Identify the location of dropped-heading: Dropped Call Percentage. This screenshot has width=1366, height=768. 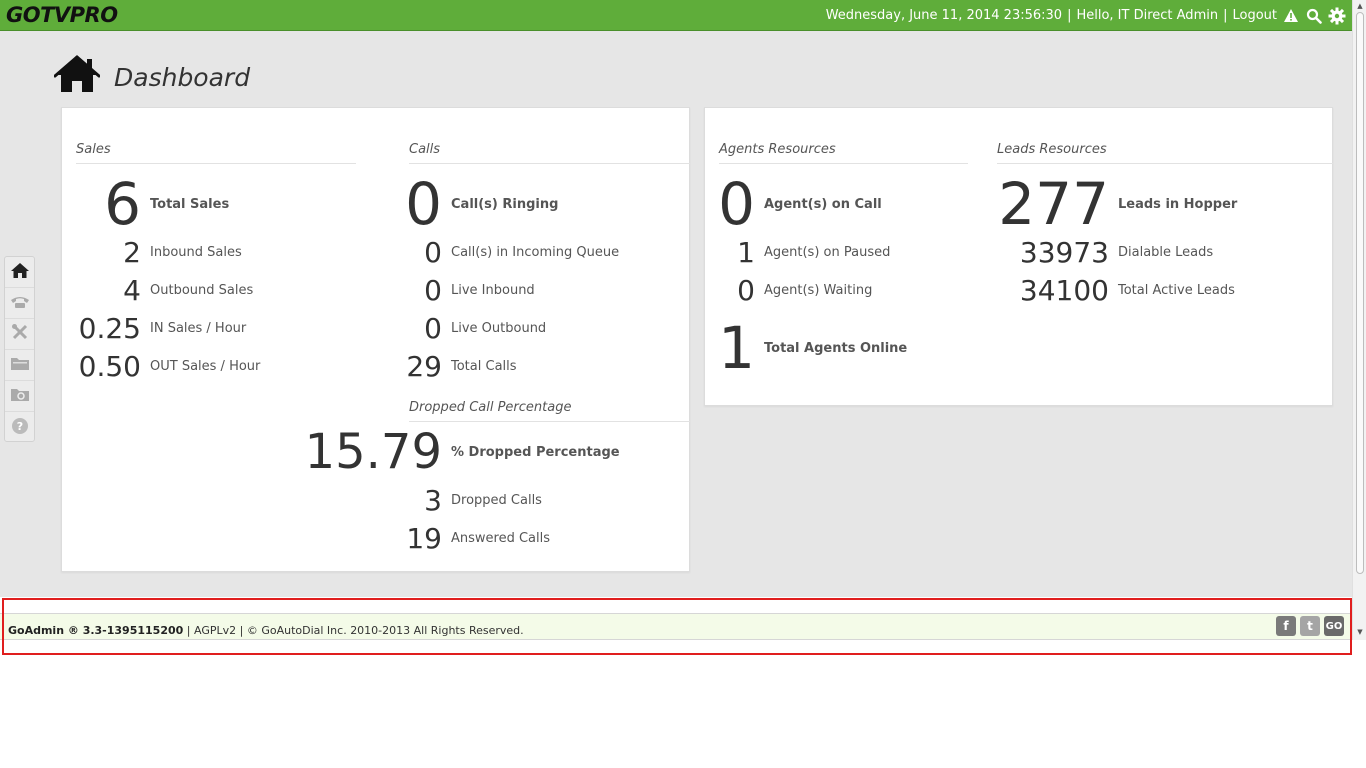
(549, 411).